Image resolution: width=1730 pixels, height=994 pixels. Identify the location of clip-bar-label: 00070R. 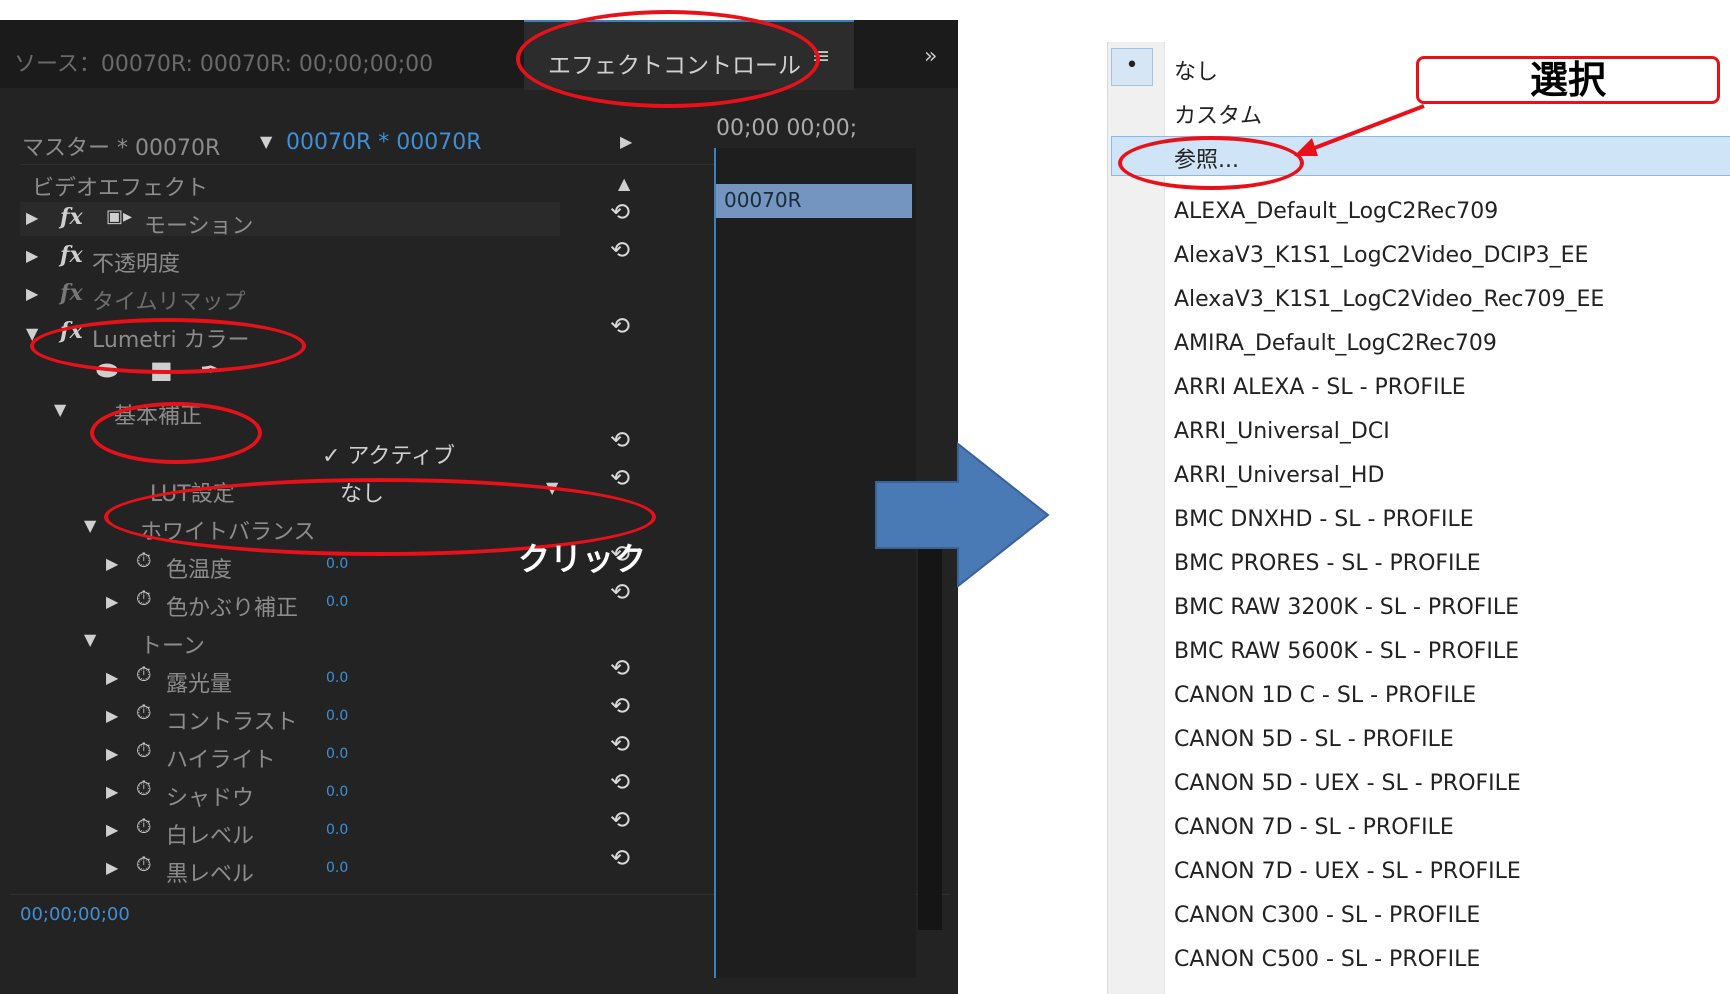
(763, 200).